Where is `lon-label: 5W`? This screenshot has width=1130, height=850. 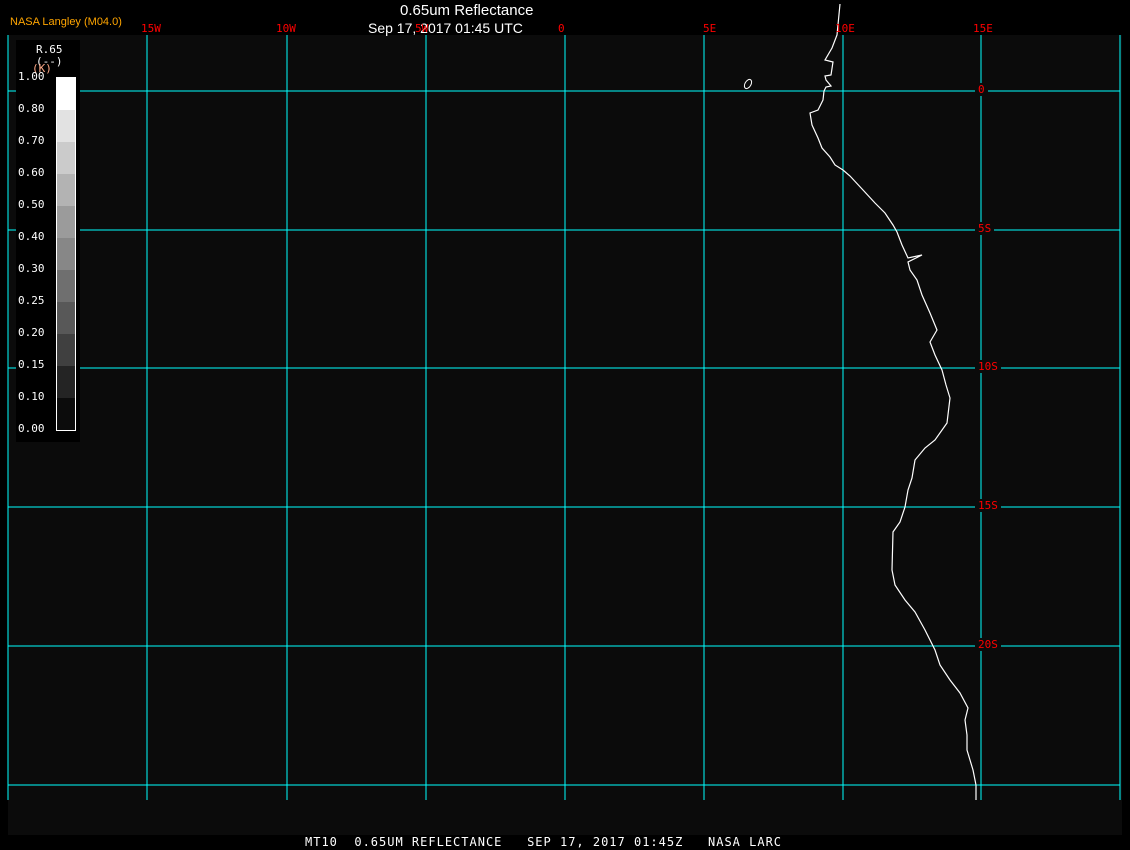 lon-label: 5W is located at coordinates (422, 28).